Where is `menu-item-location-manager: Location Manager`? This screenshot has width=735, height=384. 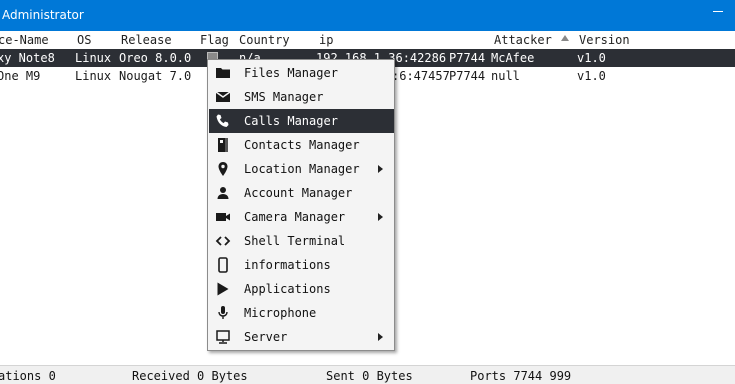 menu-item-location-manager: Location Manager is located at coordinates (301, 169).